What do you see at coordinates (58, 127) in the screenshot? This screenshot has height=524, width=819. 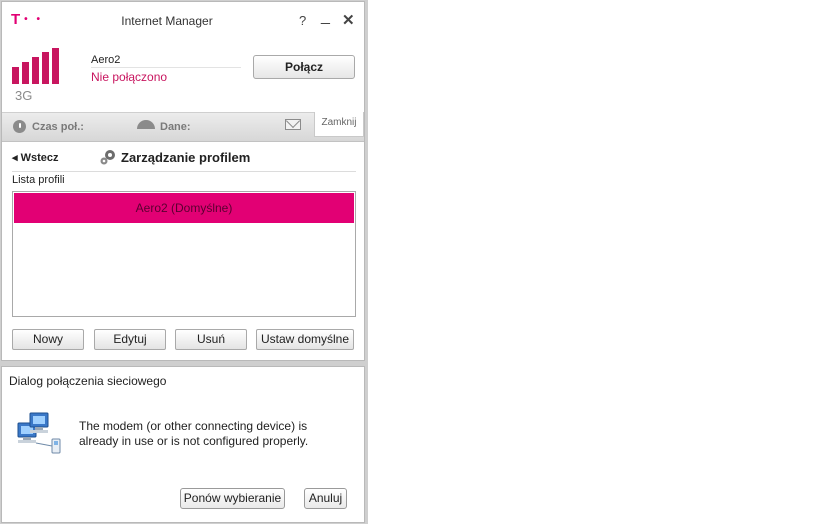 I see `connection-time-label: Czas poł.:` at bounding box center [58, 127].